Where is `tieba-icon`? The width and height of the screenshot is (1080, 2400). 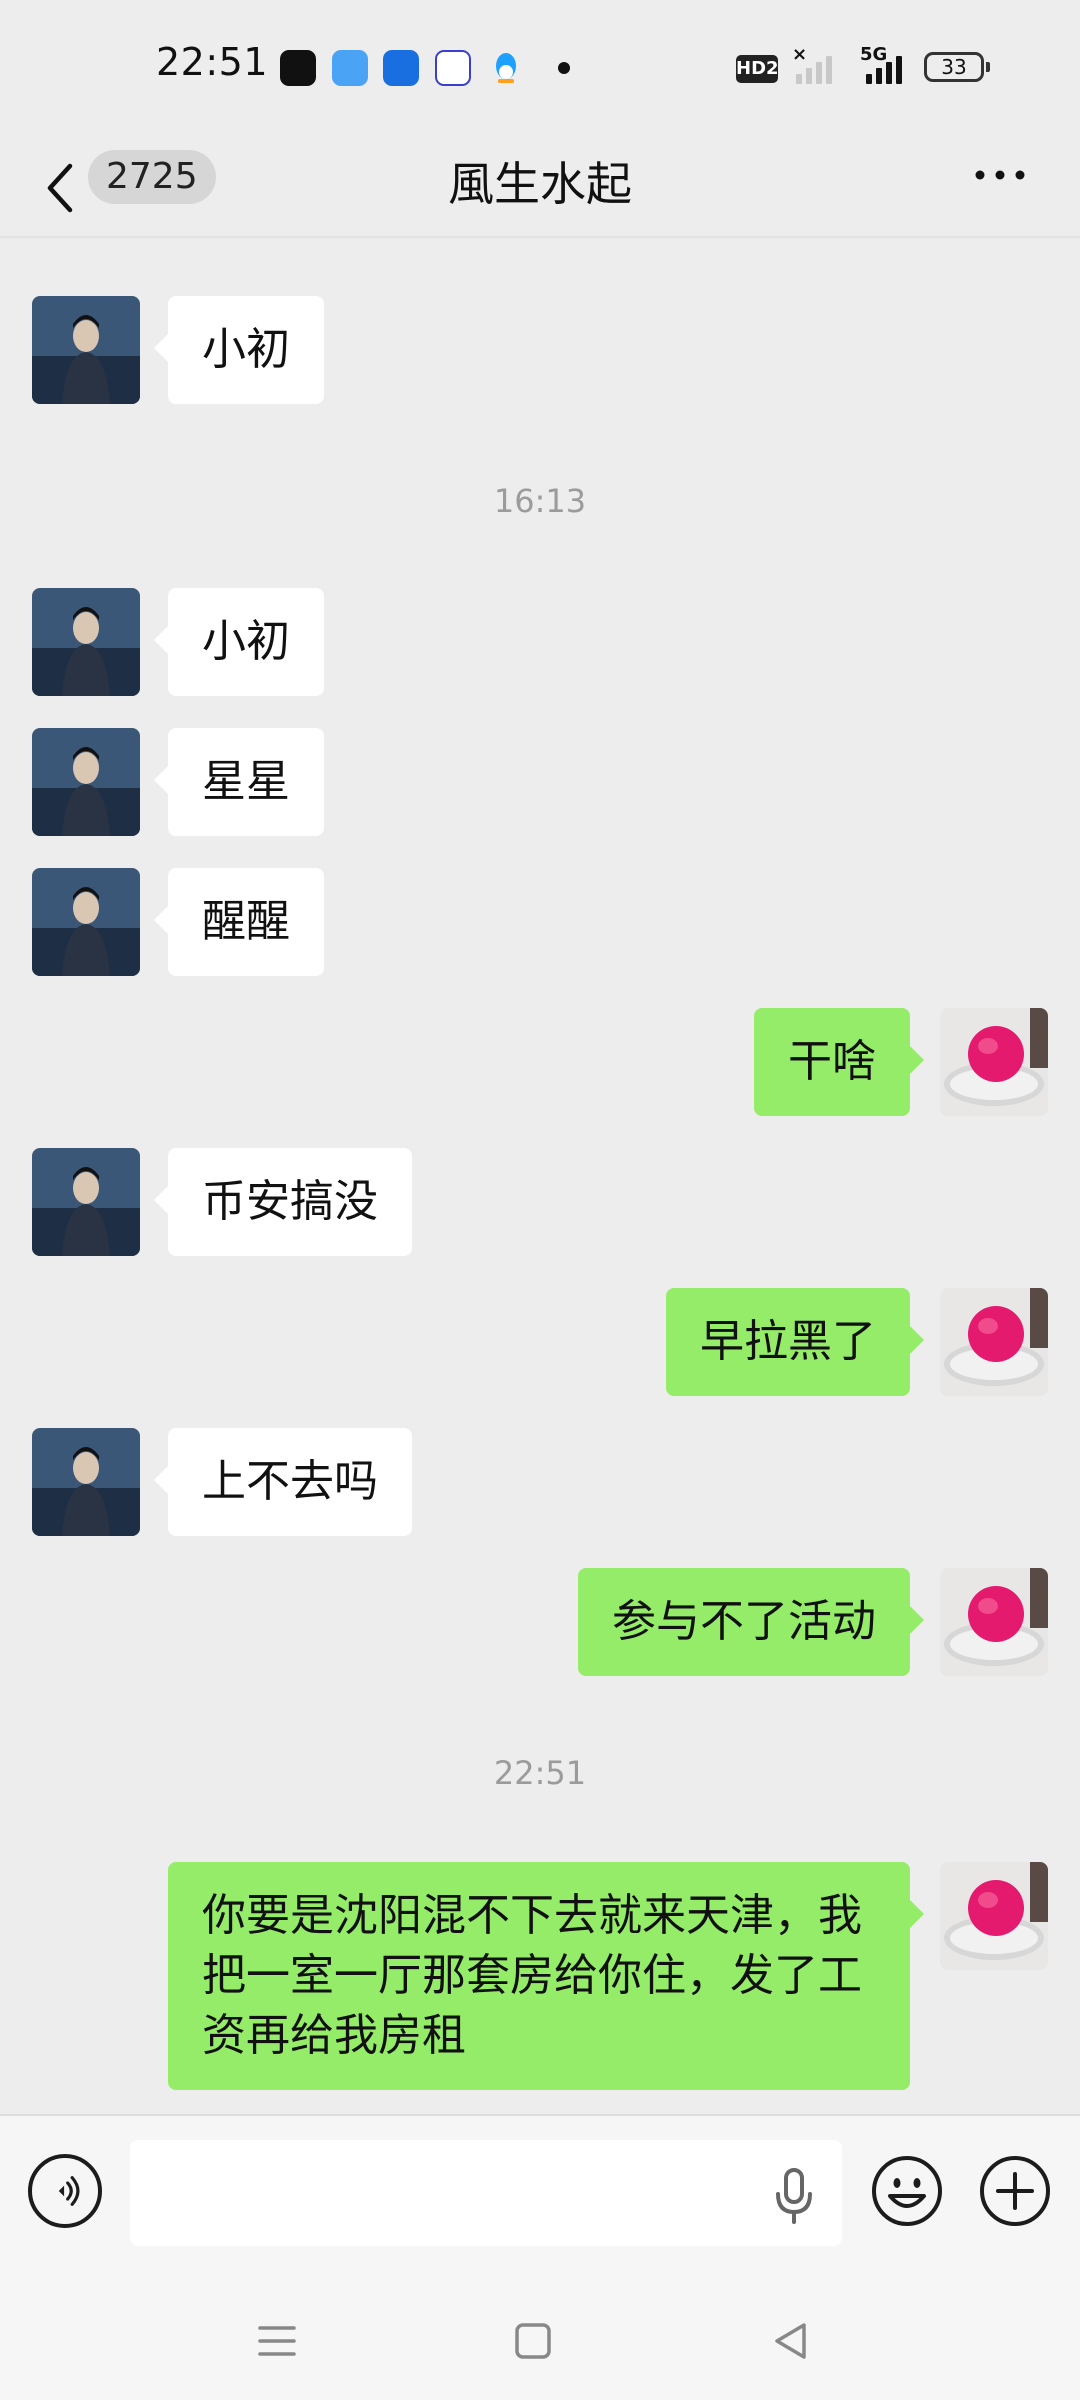 tieba-icon is located at coordinates (453, 68).